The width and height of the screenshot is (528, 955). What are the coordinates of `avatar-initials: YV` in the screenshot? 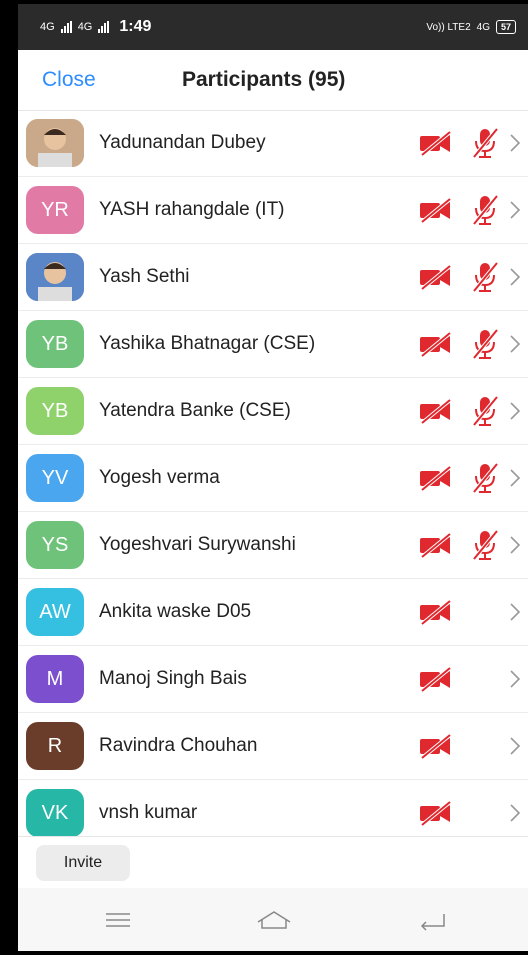 It's located at (55, 477).